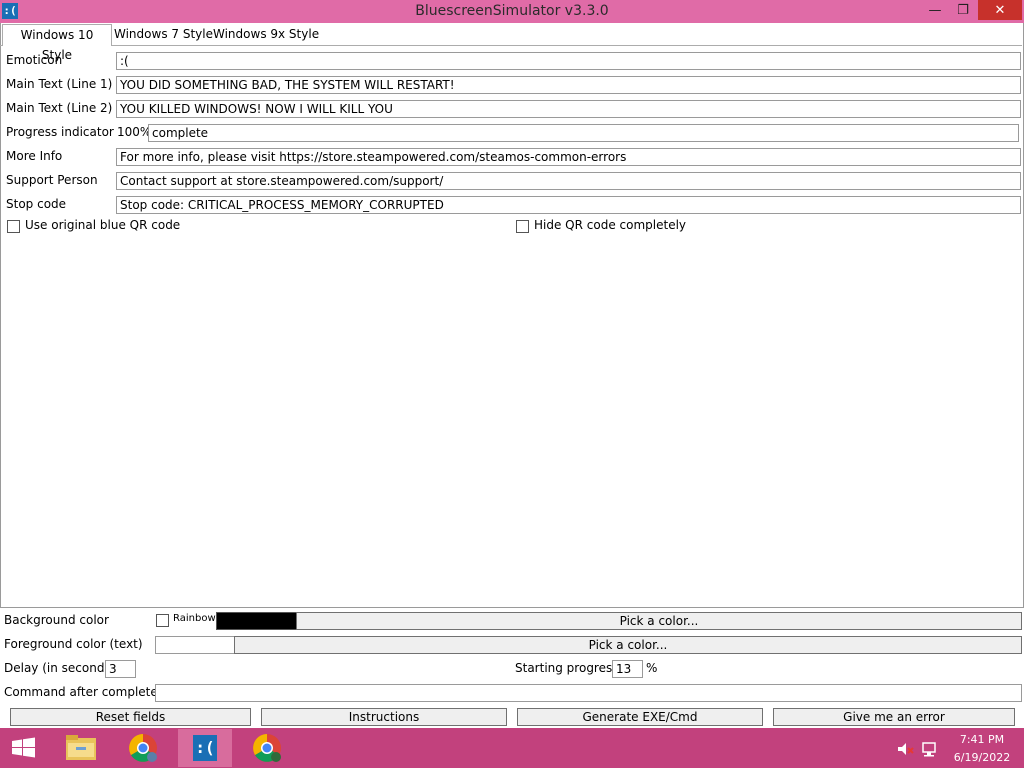 This screenshot has width=1024, height=771. Describe the element at coordinates (34, 156) in the screenshot. I see `more-info-label: More Info` at that location.